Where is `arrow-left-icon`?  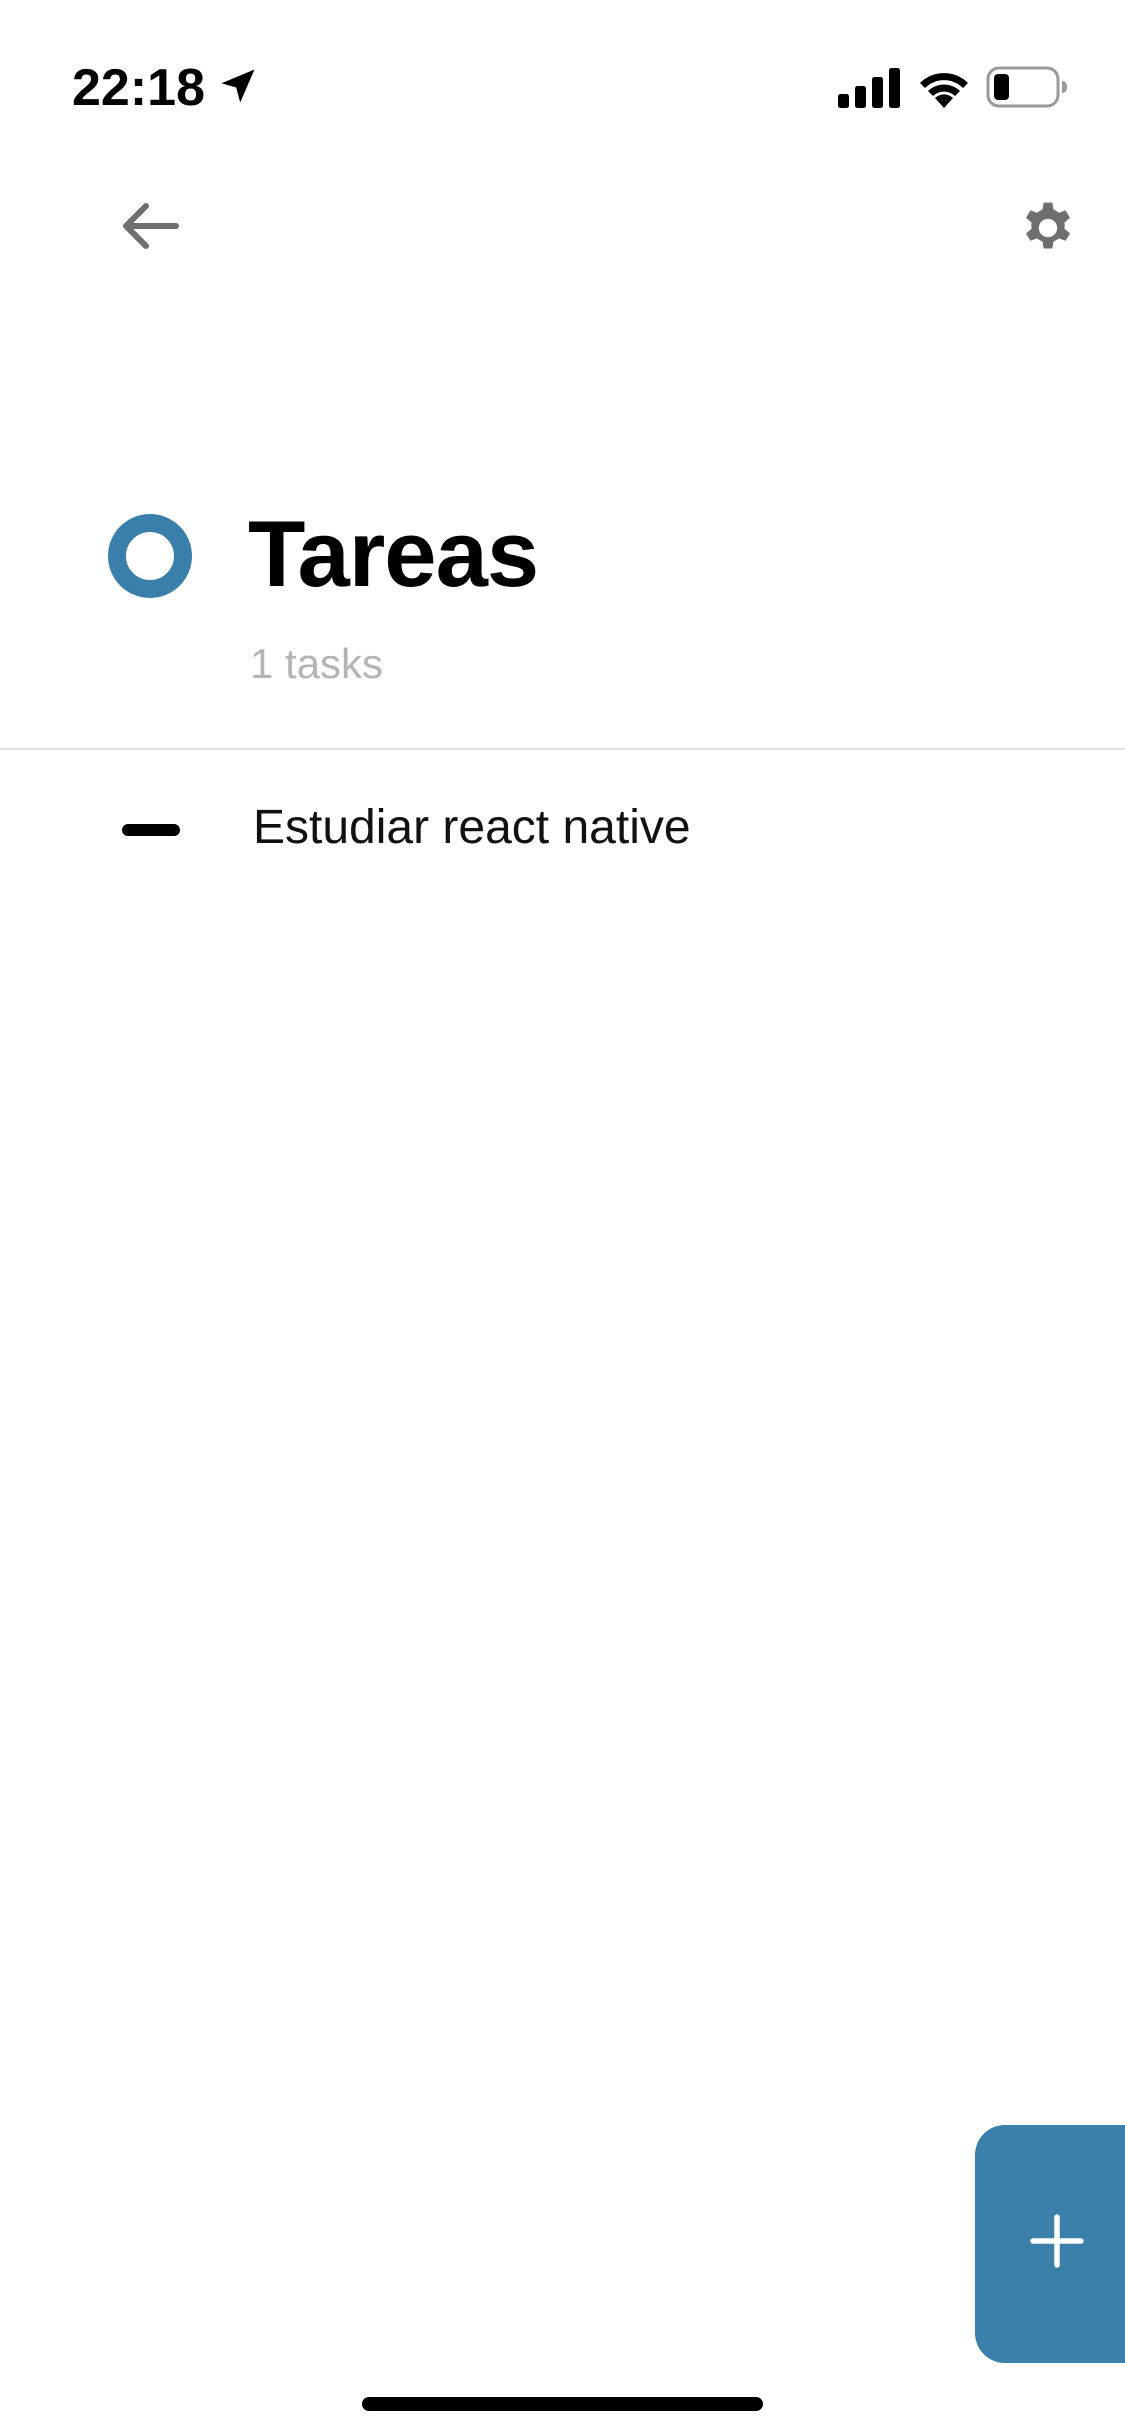 arrow-left-icon is located at coordinates (151, 226).